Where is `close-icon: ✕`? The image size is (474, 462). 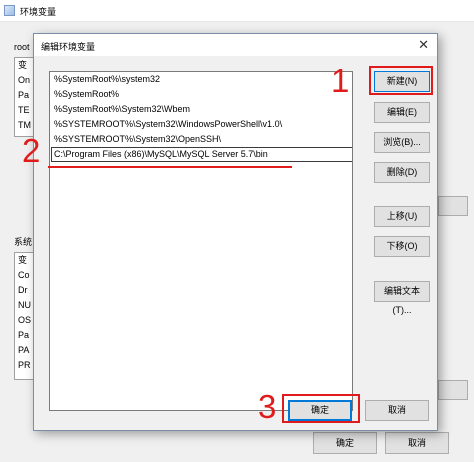
close-icon: ✕ is located at coordinates (423, 45).